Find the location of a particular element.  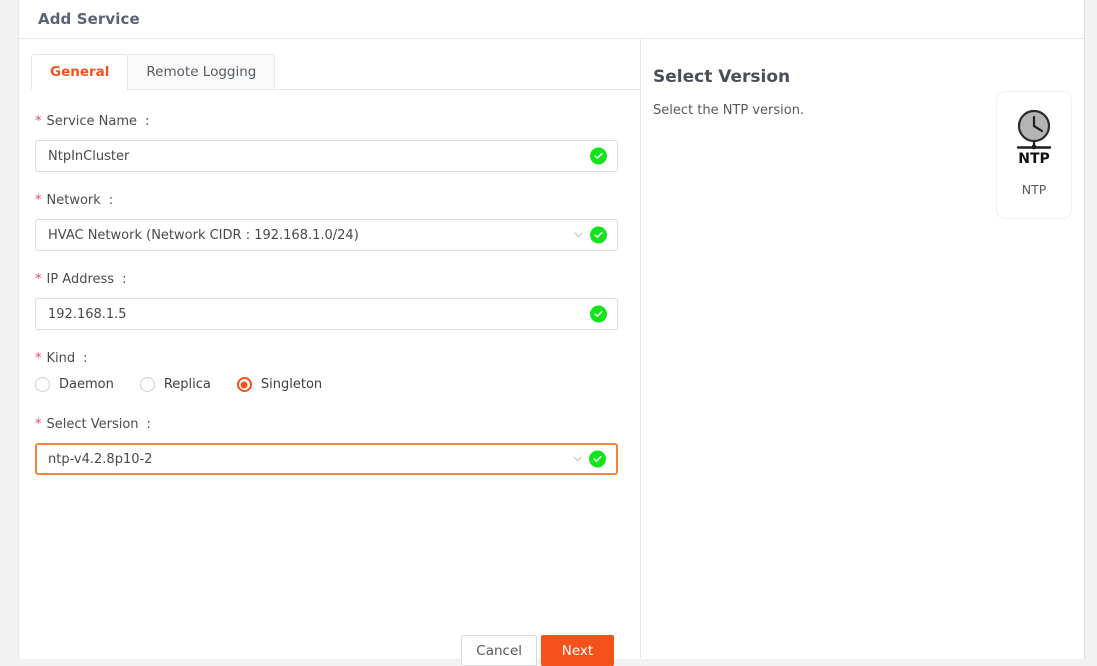

field-service-name: * Service Name : NtpInCluster is located at coordinates (326, 143).